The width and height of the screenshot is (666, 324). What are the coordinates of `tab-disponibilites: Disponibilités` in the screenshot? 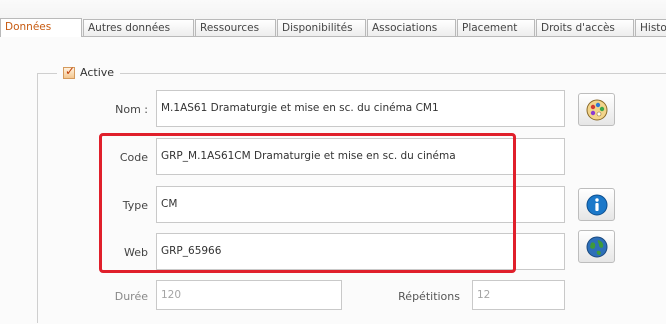 It's located at (321, 28).